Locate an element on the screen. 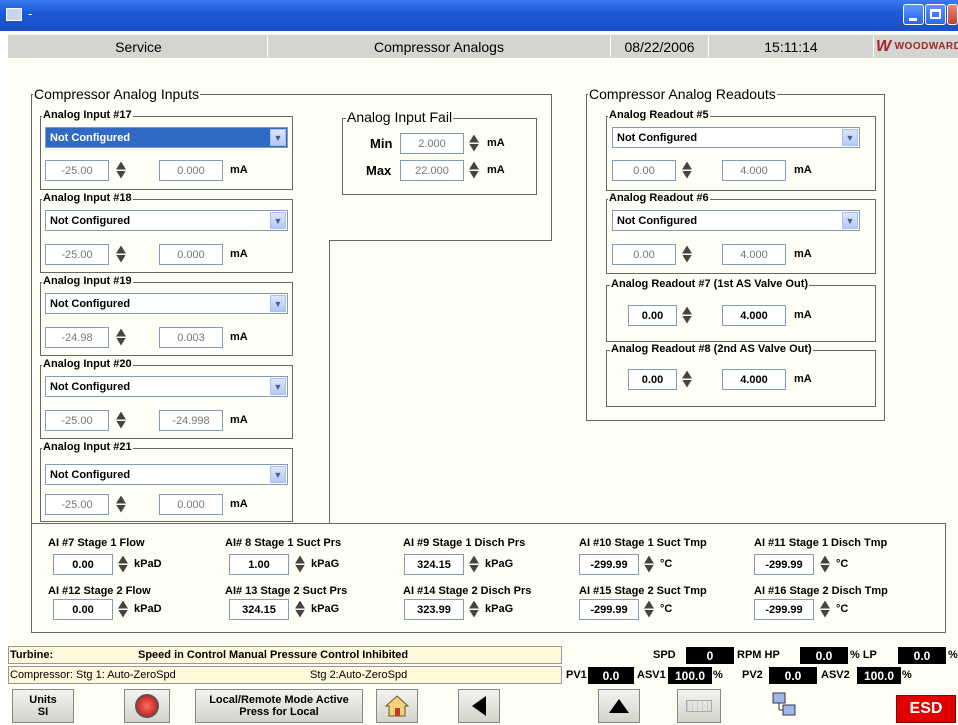  alarm-button is located at coordinates (147, 706).